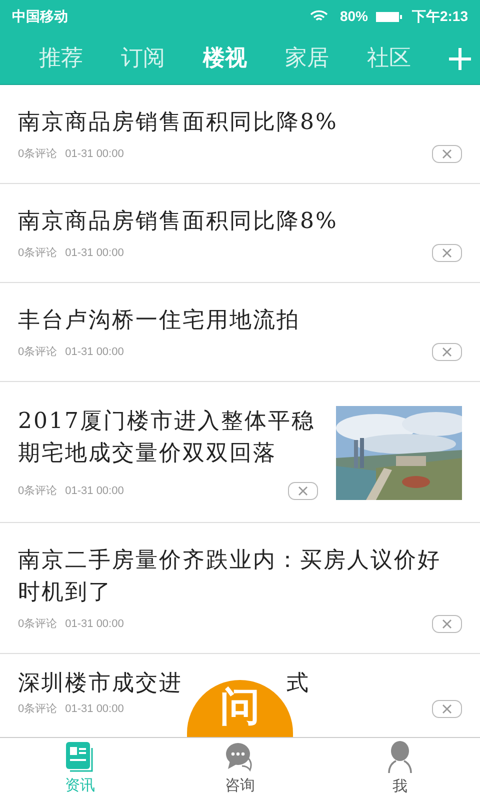 The height and width of the screenshot is (800, 480). Describe the element at coordinates (400, 756) in the screenshot. I see `person-icon` at that location.